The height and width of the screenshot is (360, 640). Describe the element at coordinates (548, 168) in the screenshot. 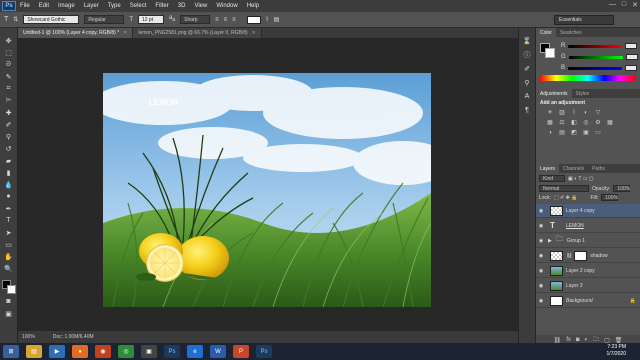

I see `tab-layers: Layers` at that location.